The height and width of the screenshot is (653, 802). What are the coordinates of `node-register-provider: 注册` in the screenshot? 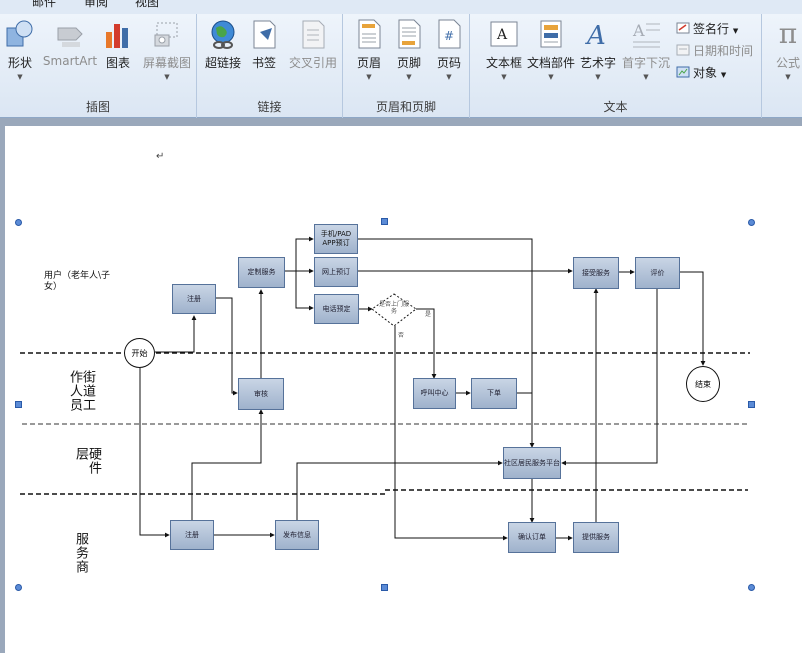 It's located at (192, 535).